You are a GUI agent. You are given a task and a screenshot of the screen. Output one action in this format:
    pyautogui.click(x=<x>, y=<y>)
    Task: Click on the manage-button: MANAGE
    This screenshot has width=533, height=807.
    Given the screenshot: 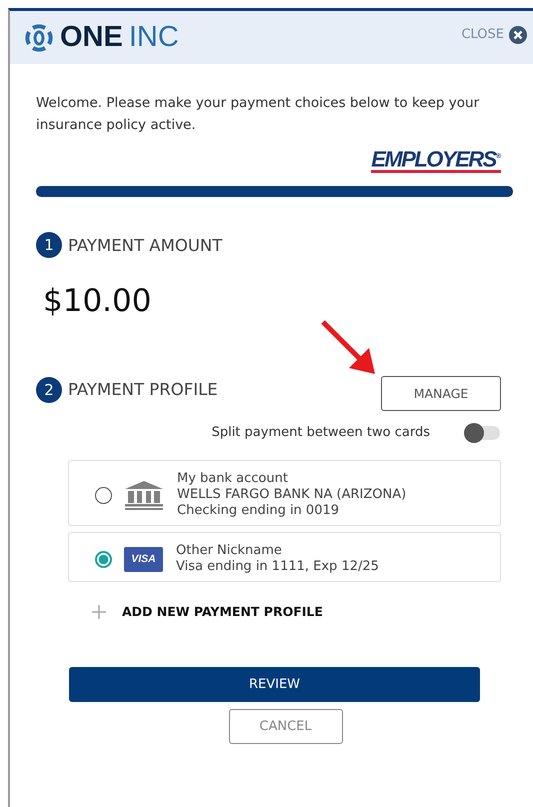 What is the action you would take?
    pyautogui.click(x=441, y=394)
    